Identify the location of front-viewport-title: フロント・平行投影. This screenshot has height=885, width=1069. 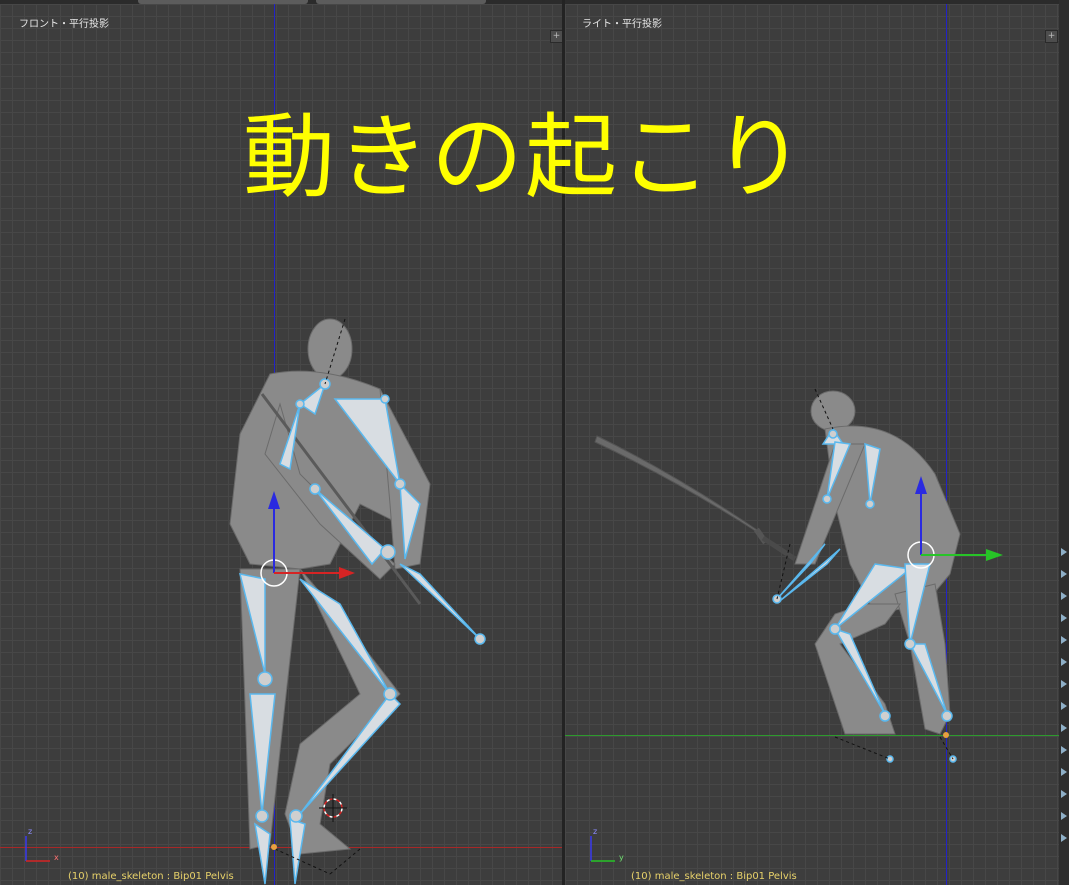
(64, 24).